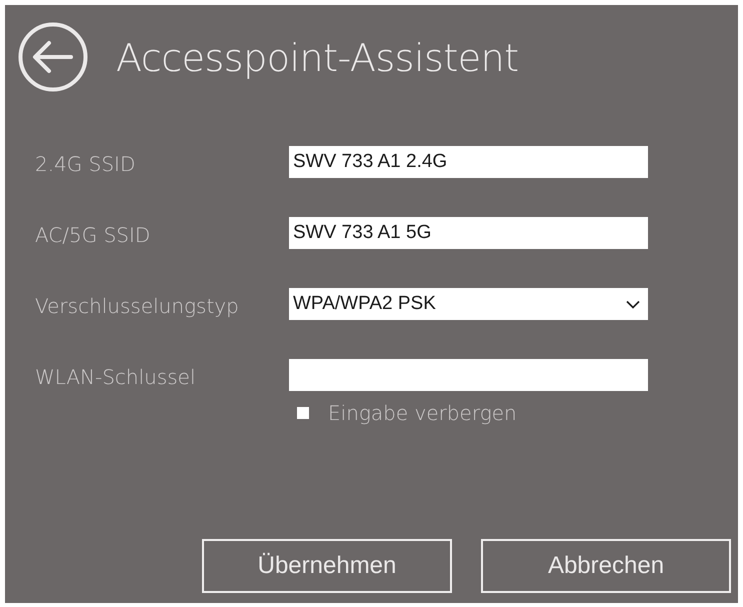 The width and height of the screenshot is (743, 607). Describe the element at coordinates (468, 375) in the screenshot. I see `text-field` at that location.